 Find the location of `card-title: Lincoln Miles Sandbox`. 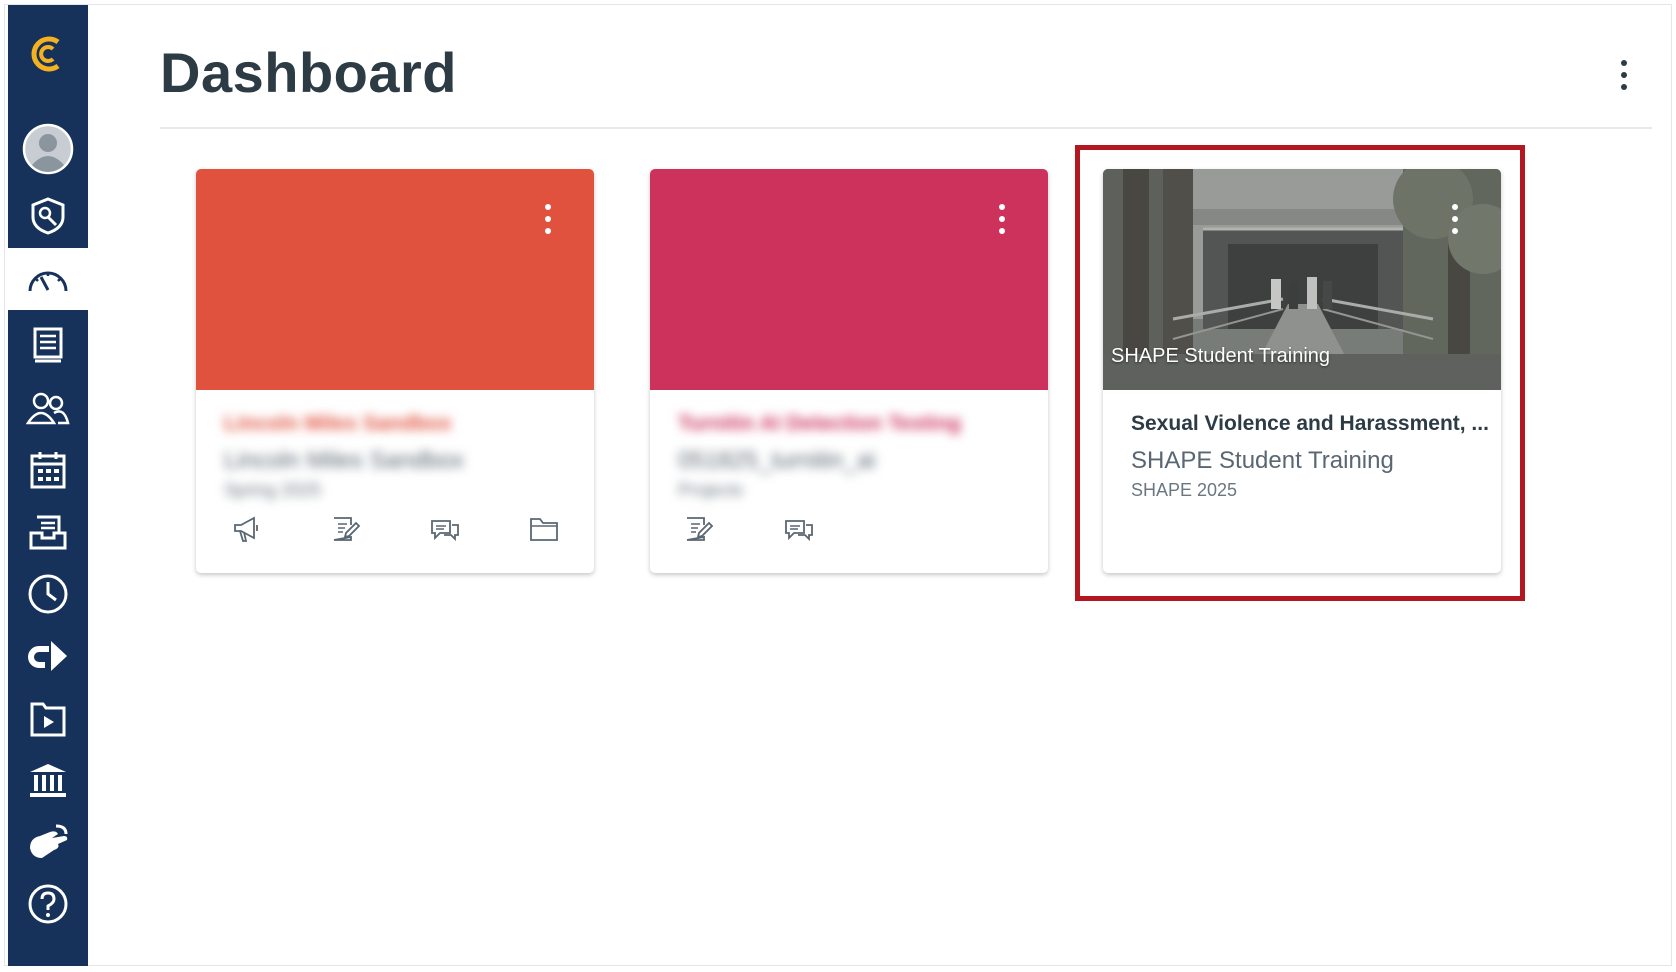

card-title: Lincoln Miles Sandbox is located at coordinates (338, 424).